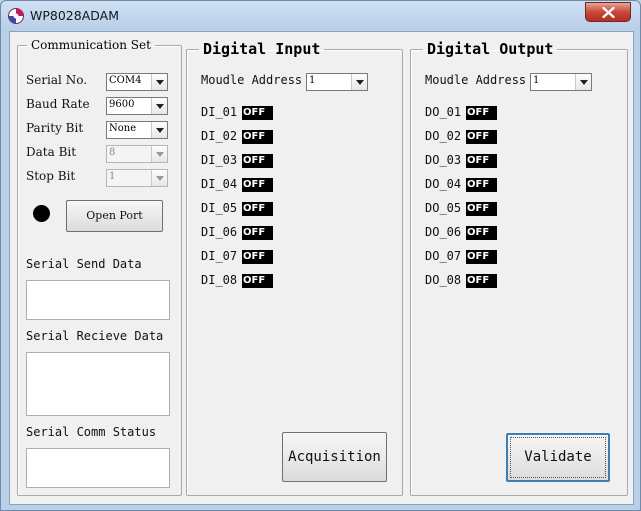 The image size is (641, 511). Describe the element at coordinates (443, 280) in the screenshot. I see `do-channel-label: DO_08` at that location.